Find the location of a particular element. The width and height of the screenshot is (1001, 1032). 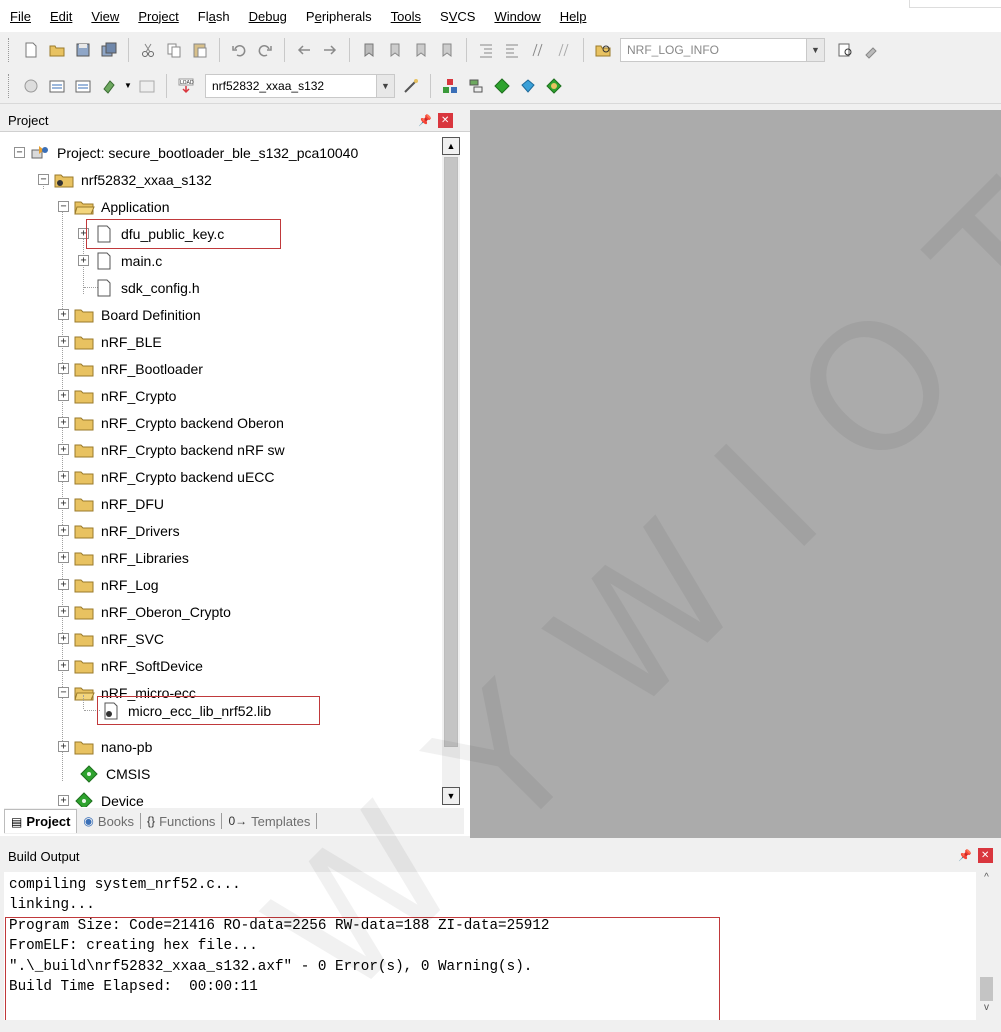

tree-group-application: − Application is located at coordinates (114, 206).